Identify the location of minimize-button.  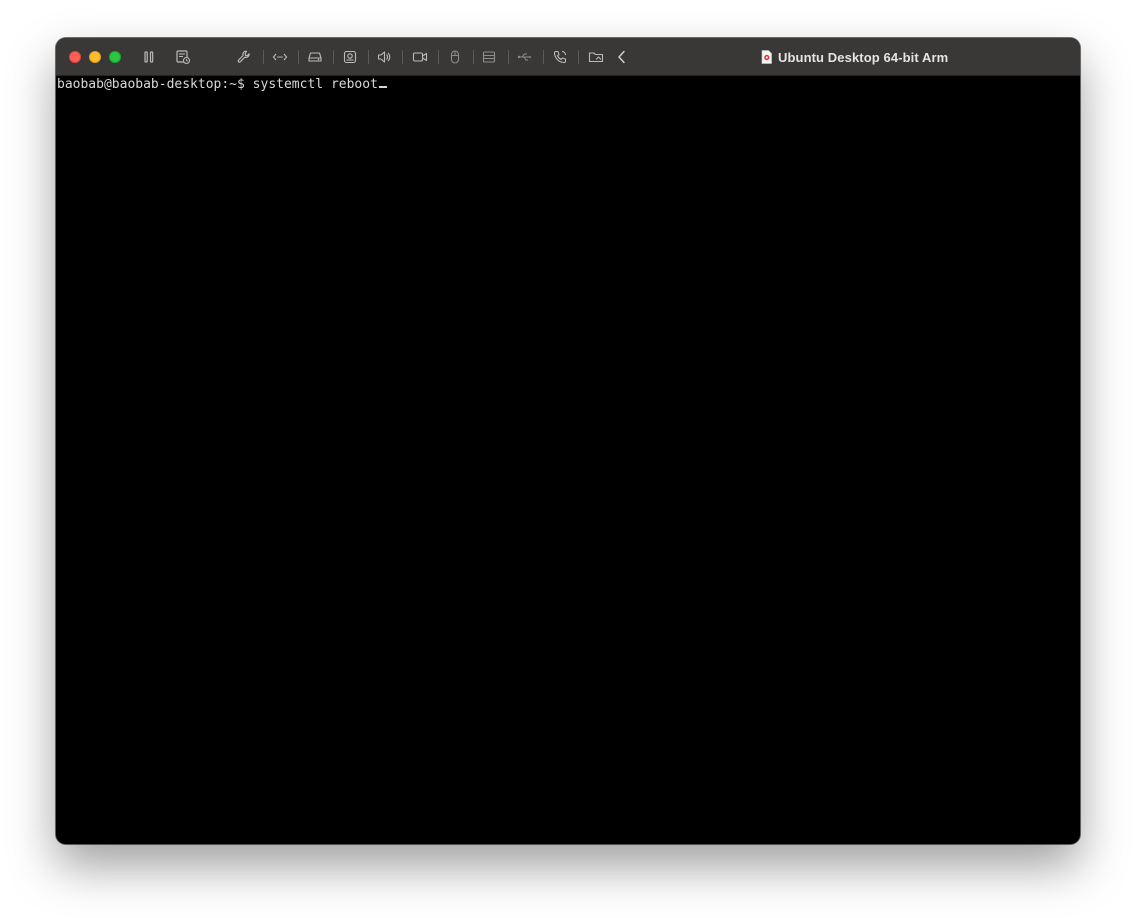
(95, 57).